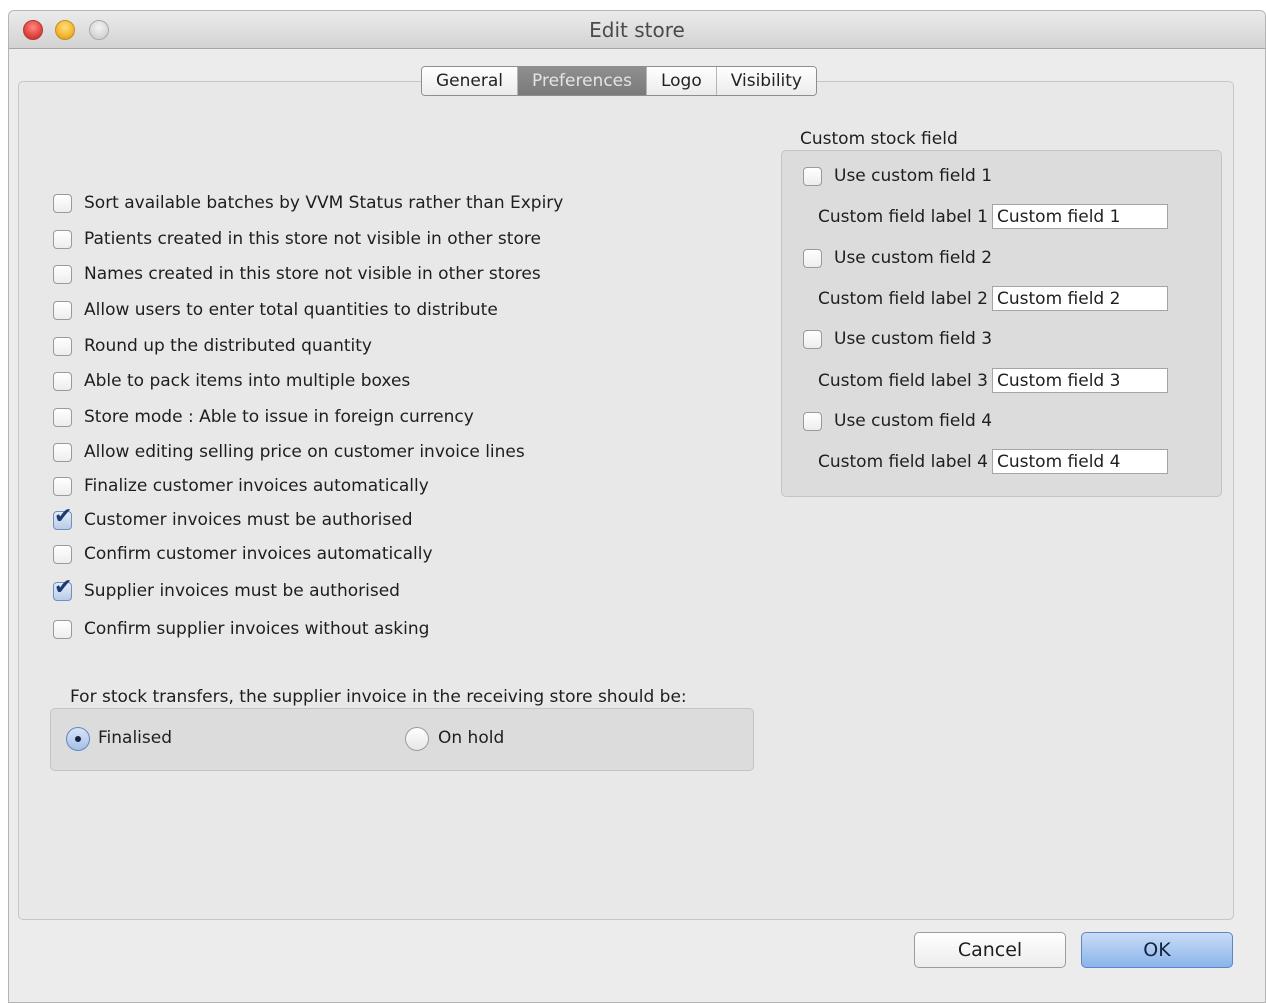 This screenshot has height=1003, width=1266. What do you see at coordinates (913, 339) in the screenshot?
I see `use-custom-field-3-label: Use custom field 3` at bounding box center [913, 339].